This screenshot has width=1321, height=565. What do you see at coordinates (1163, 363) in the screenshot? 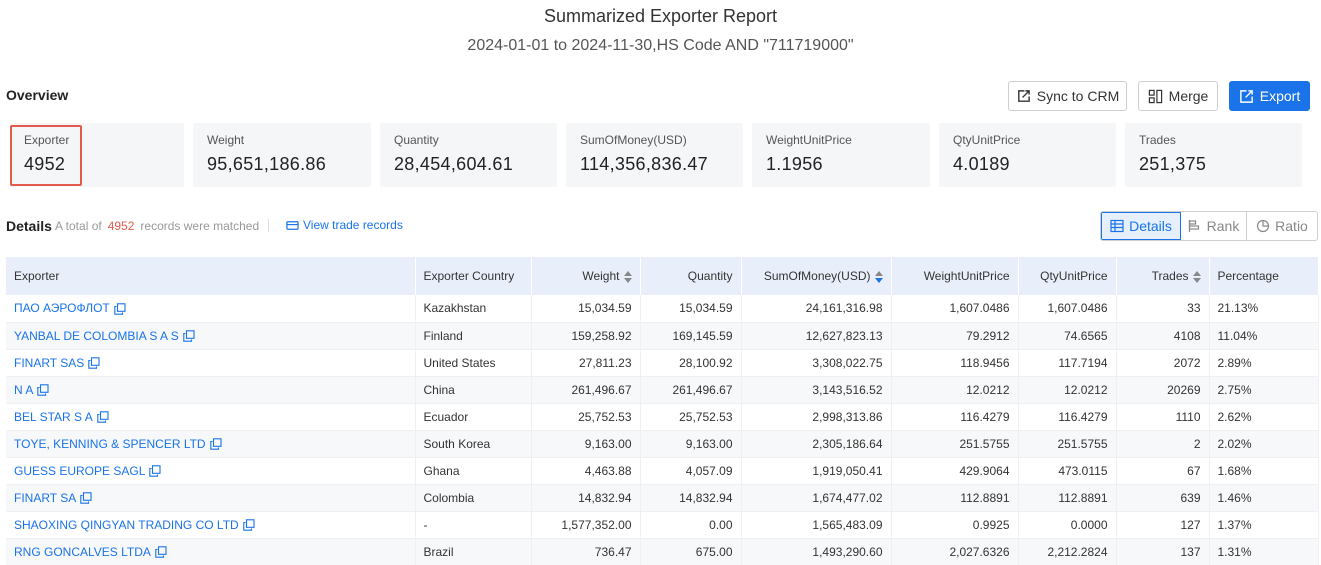
I see `cell-trades: 2072` at bounding box center [1163, 363].